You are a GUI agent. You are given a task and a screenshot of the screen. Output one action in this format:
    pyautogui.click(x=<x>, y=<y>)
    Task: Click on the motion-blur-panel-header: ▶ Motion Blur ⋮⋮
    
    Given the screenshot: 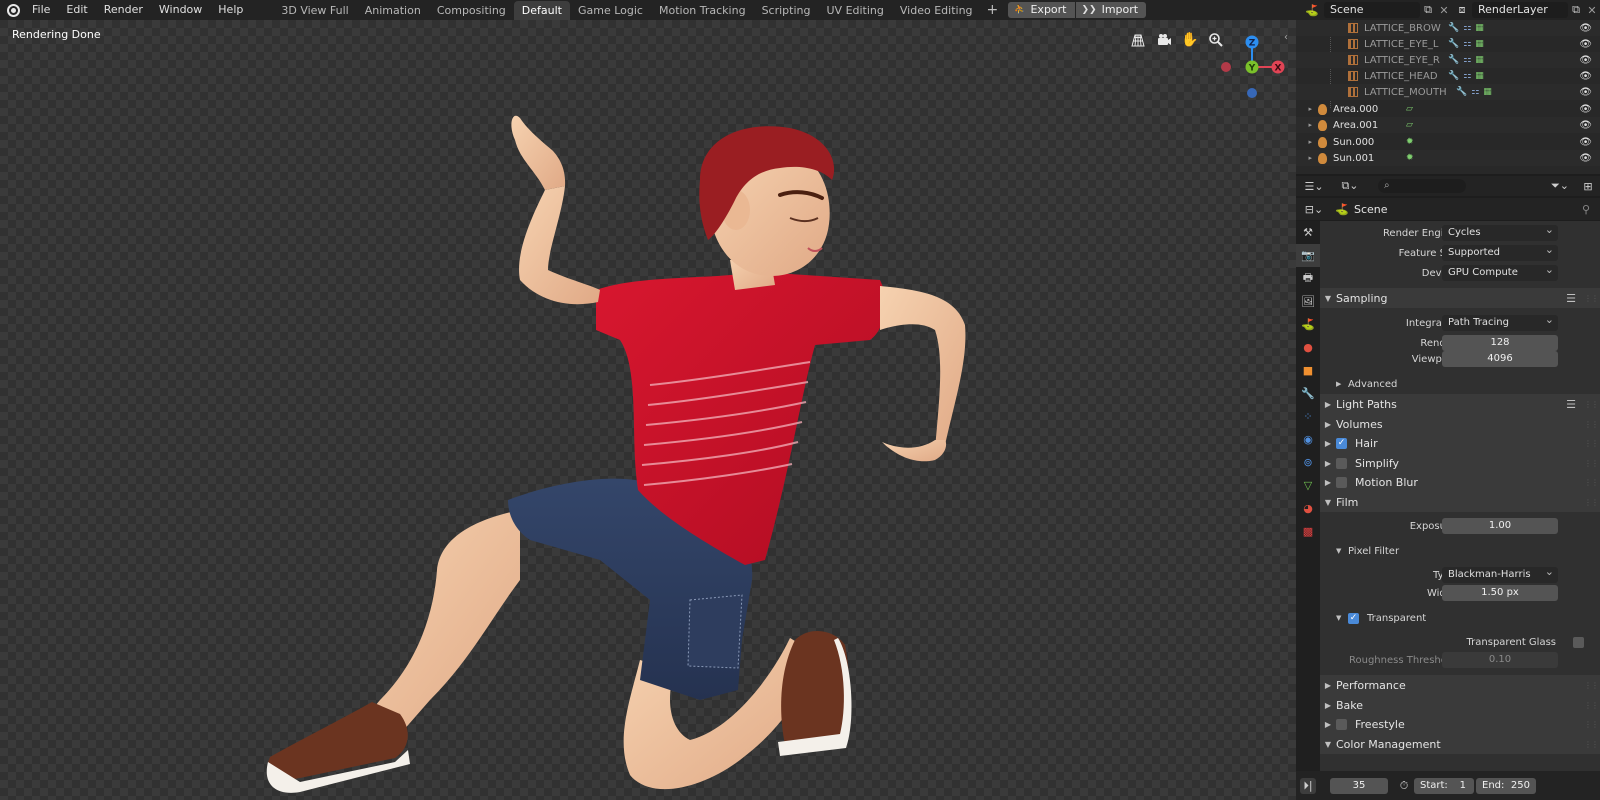 What is the action you would take?
    pyautogui.click(x=1460, y=482)
    